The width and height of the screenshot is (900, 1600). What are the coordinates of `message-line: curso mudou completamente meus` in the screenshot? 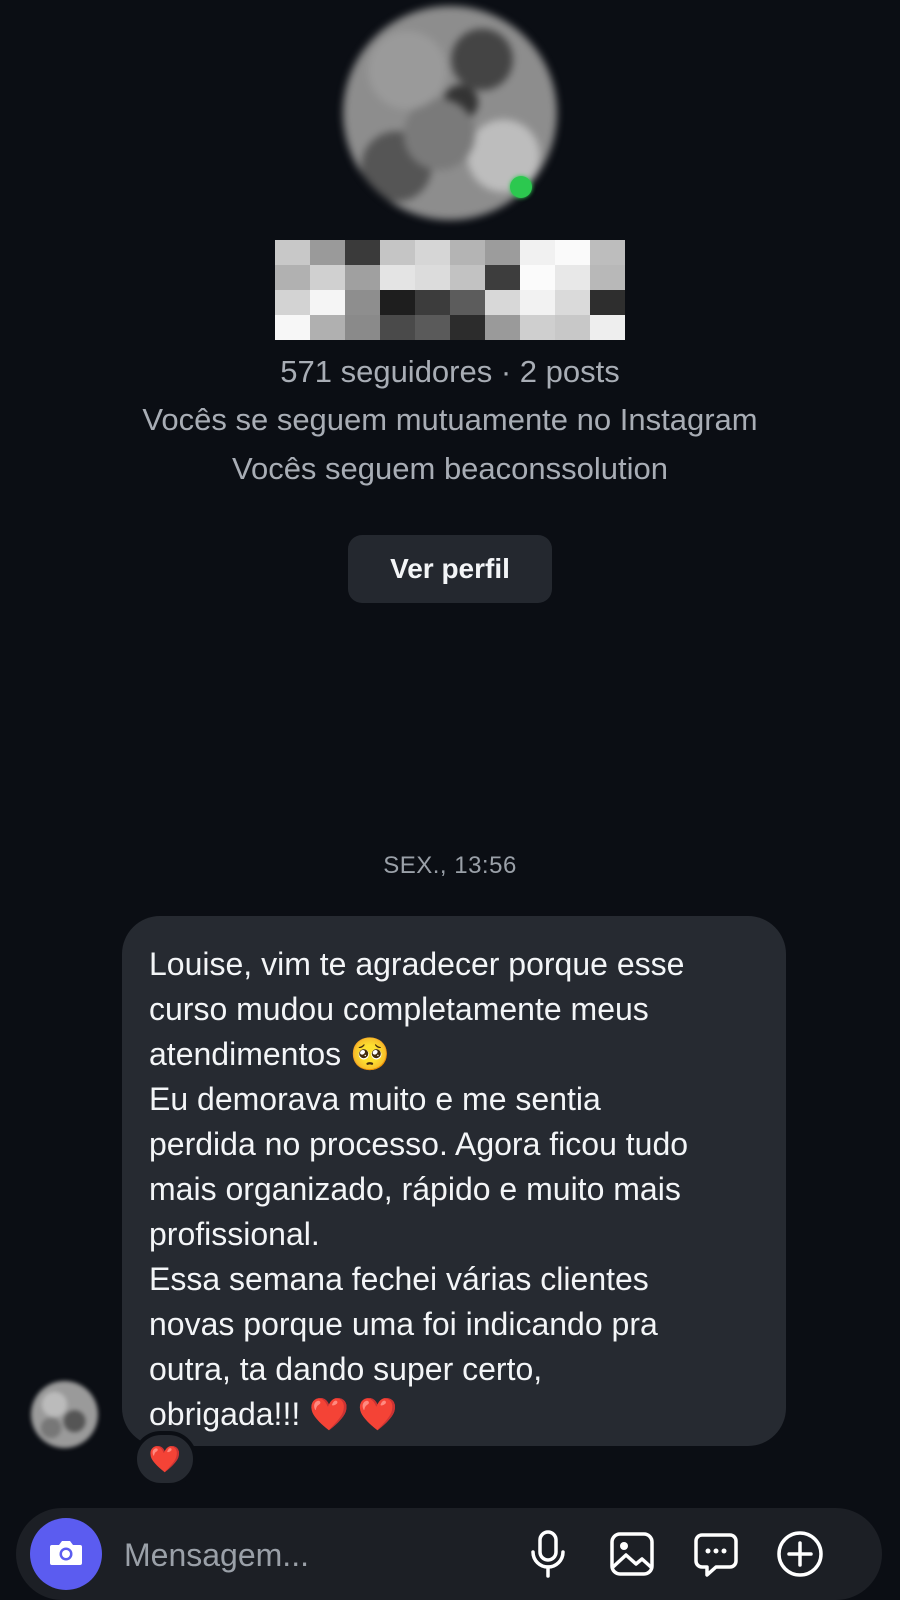 It's located at (399, 1009).